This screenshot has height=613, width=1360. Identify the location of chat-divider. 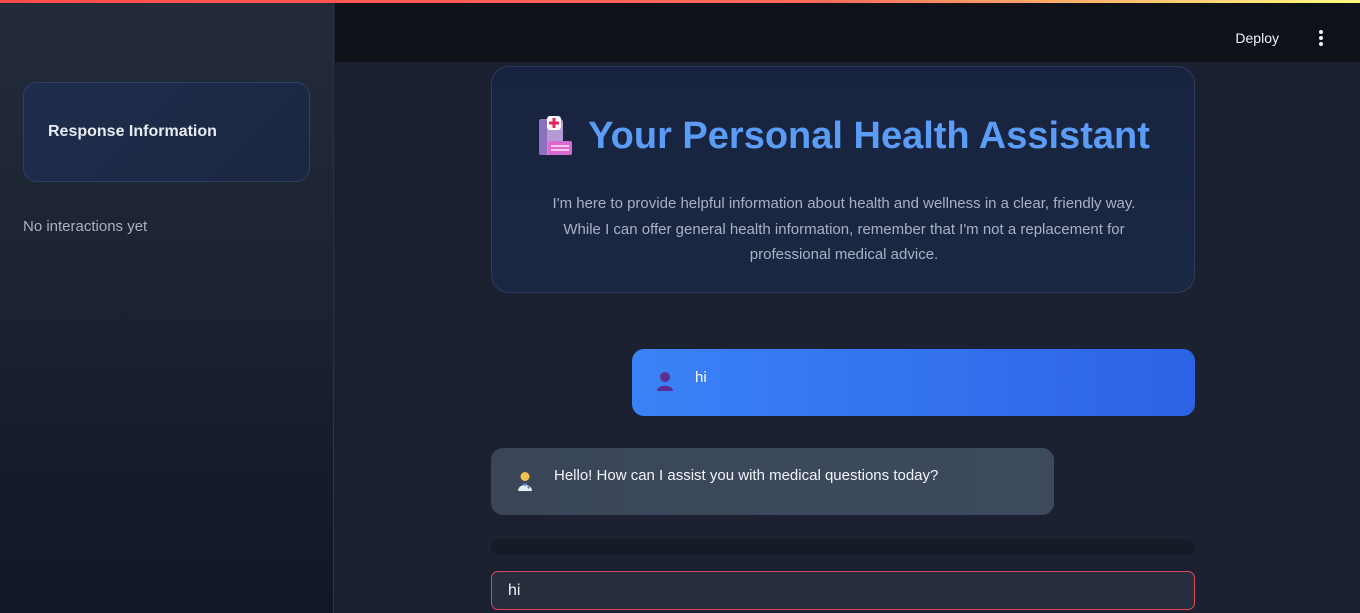
(843, 547).